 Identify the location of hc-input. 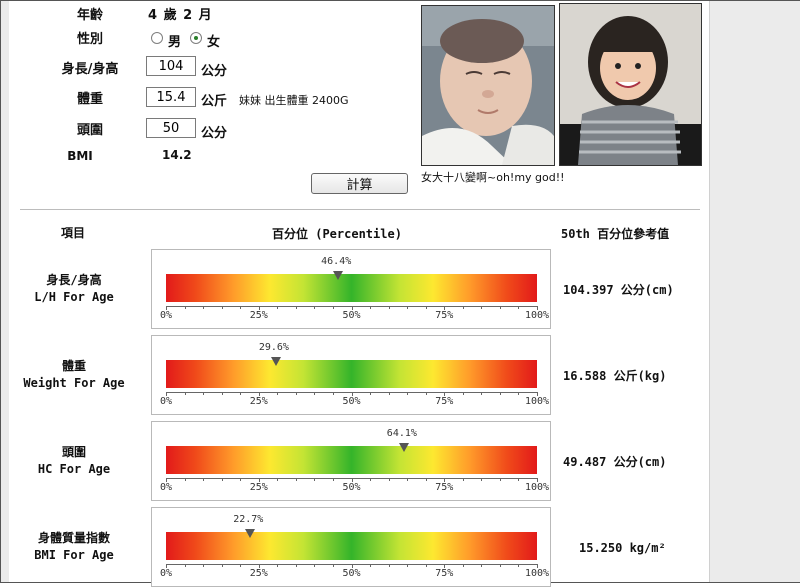
(171, 128).